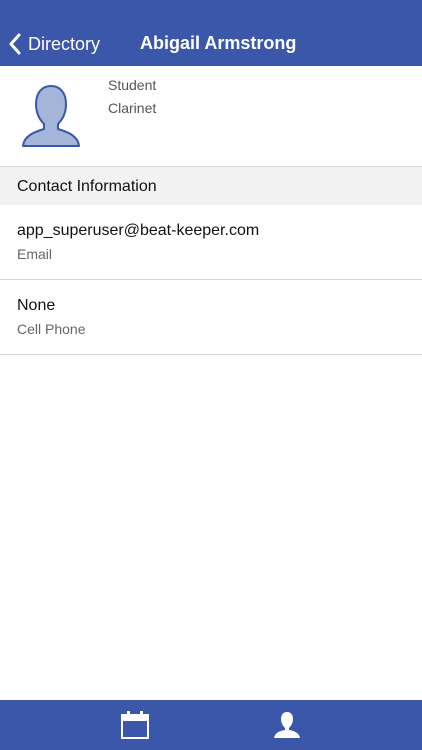 This screenshot has width=422, height=750. I want to click on contact-row-email: app_superuser@beat-keeper.com Email, so click(211, 242).